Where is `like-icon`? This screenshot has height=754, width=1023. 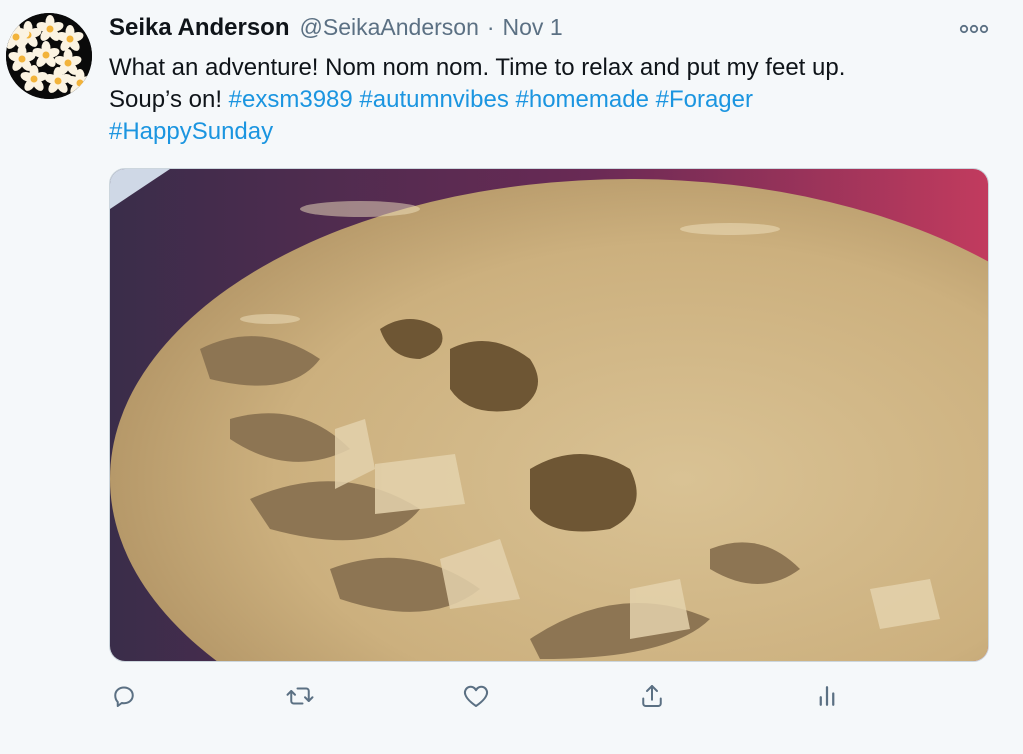
like-icon is located at coordinates (476, 696).